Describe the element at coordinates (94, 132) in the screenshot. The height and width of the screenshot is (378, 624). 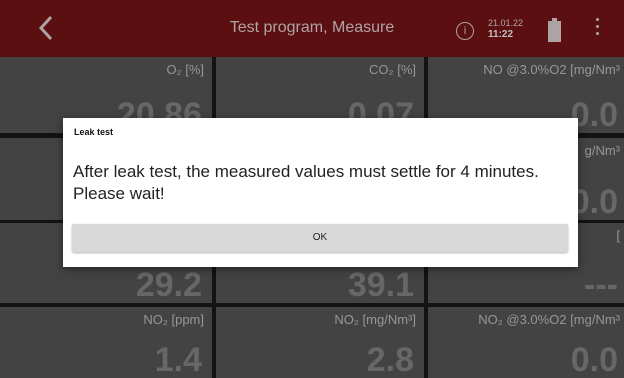
I see `dialog-title: Leak test` at that location.